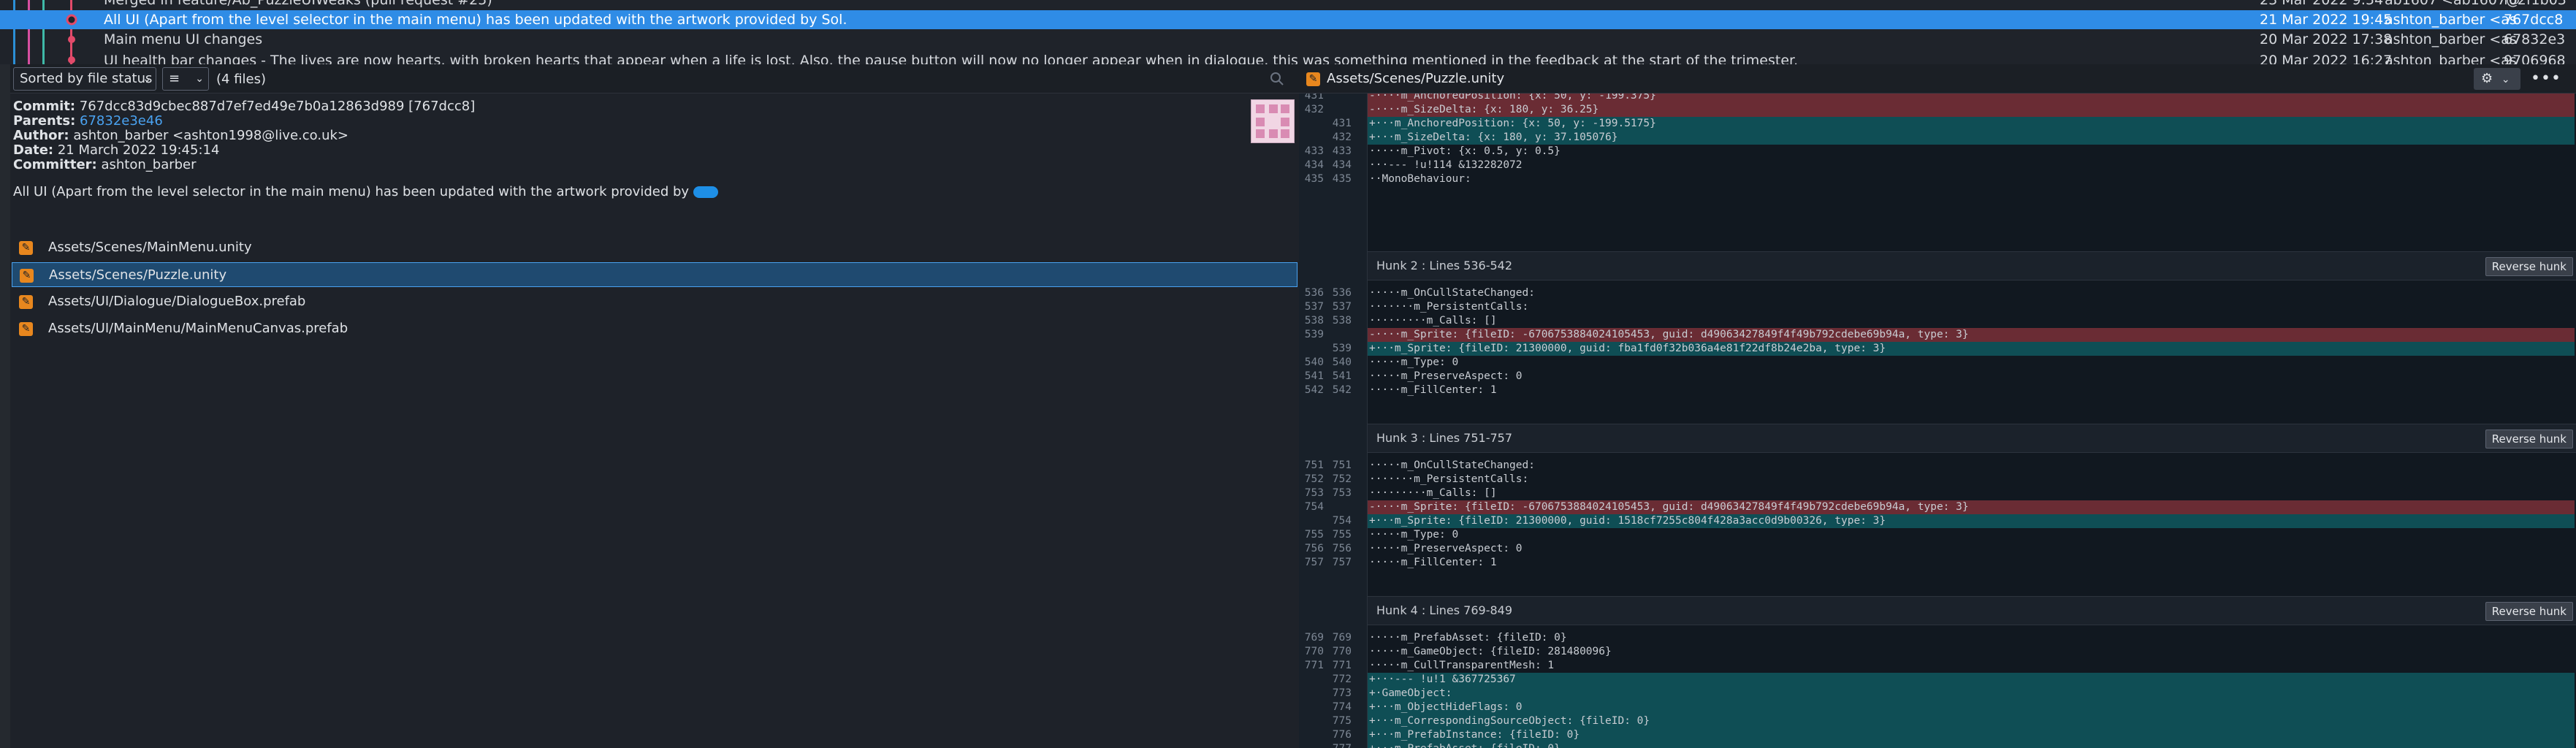 This screenshot has height=748, width=2576. Describe the element at coordinates (1491, 651) in the screenshot. I see `diff-line-text: ·····m_GameObject: {fileID: 281480096}` at that location.